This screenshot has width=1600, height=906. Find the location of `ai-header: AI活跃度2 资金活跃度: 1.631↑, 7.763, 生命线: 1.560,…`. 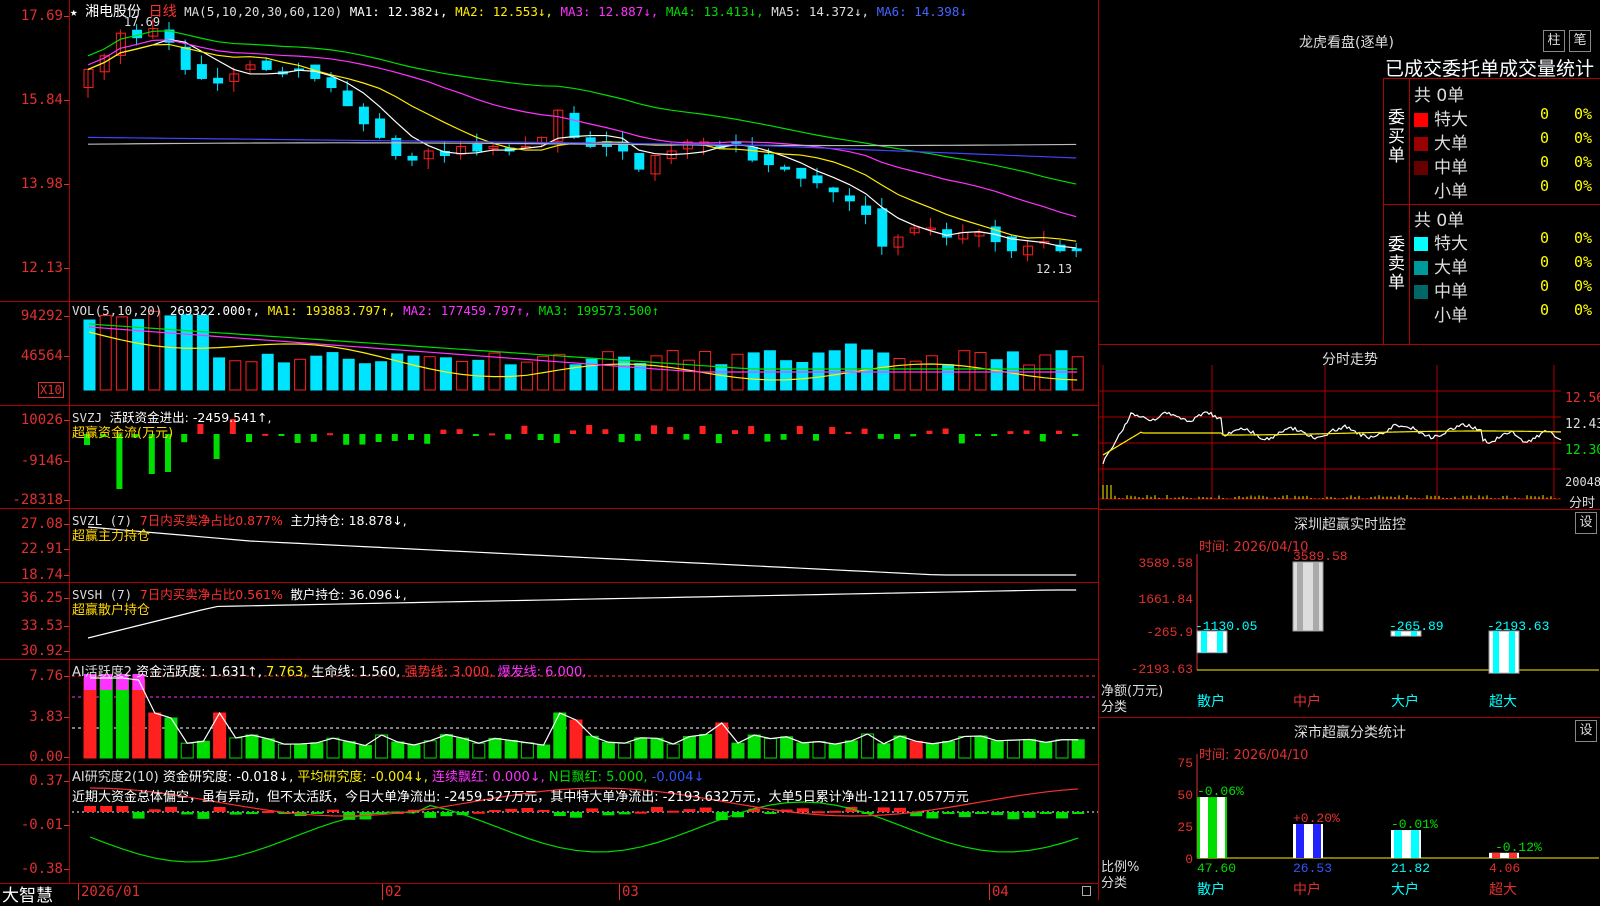

ai-header: AI活跃度2 资金活跃度: 1.631↑, 7.763, 生命线: 1.560,… is located at coordinates (329, 670).